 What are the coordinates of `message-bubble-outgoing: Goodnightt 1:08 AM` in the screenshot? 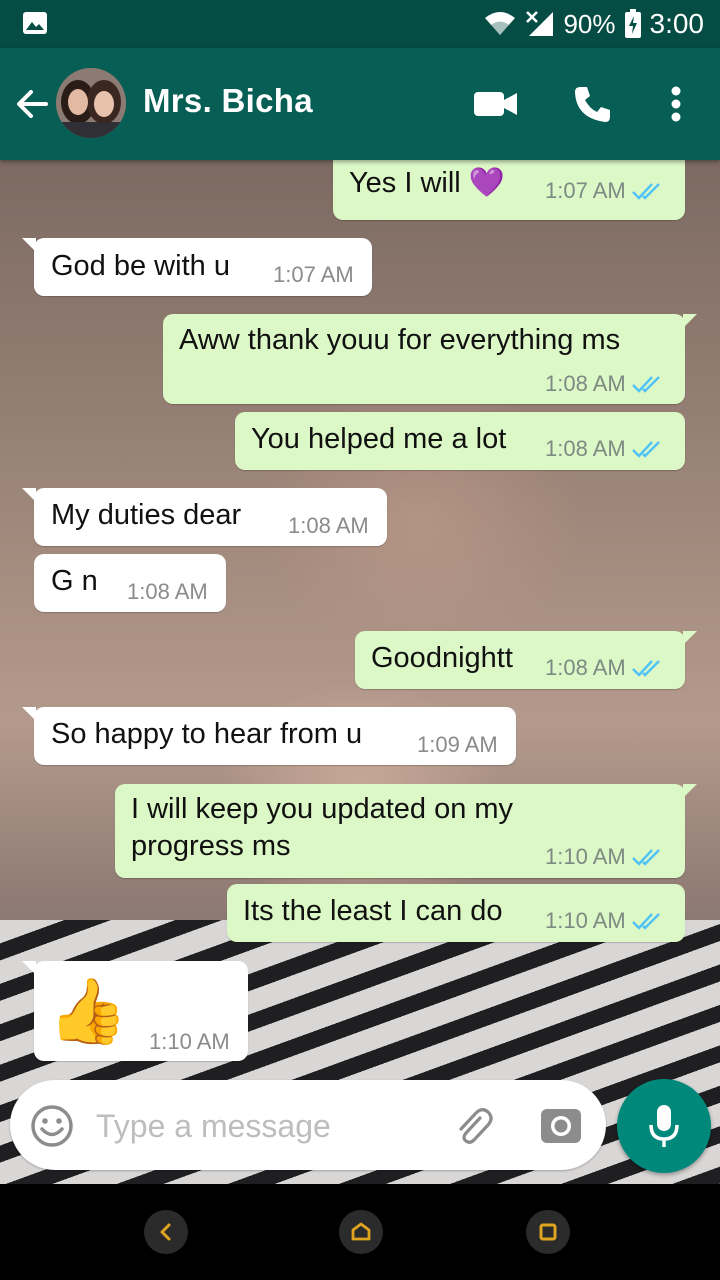 It's located at (526, 660).